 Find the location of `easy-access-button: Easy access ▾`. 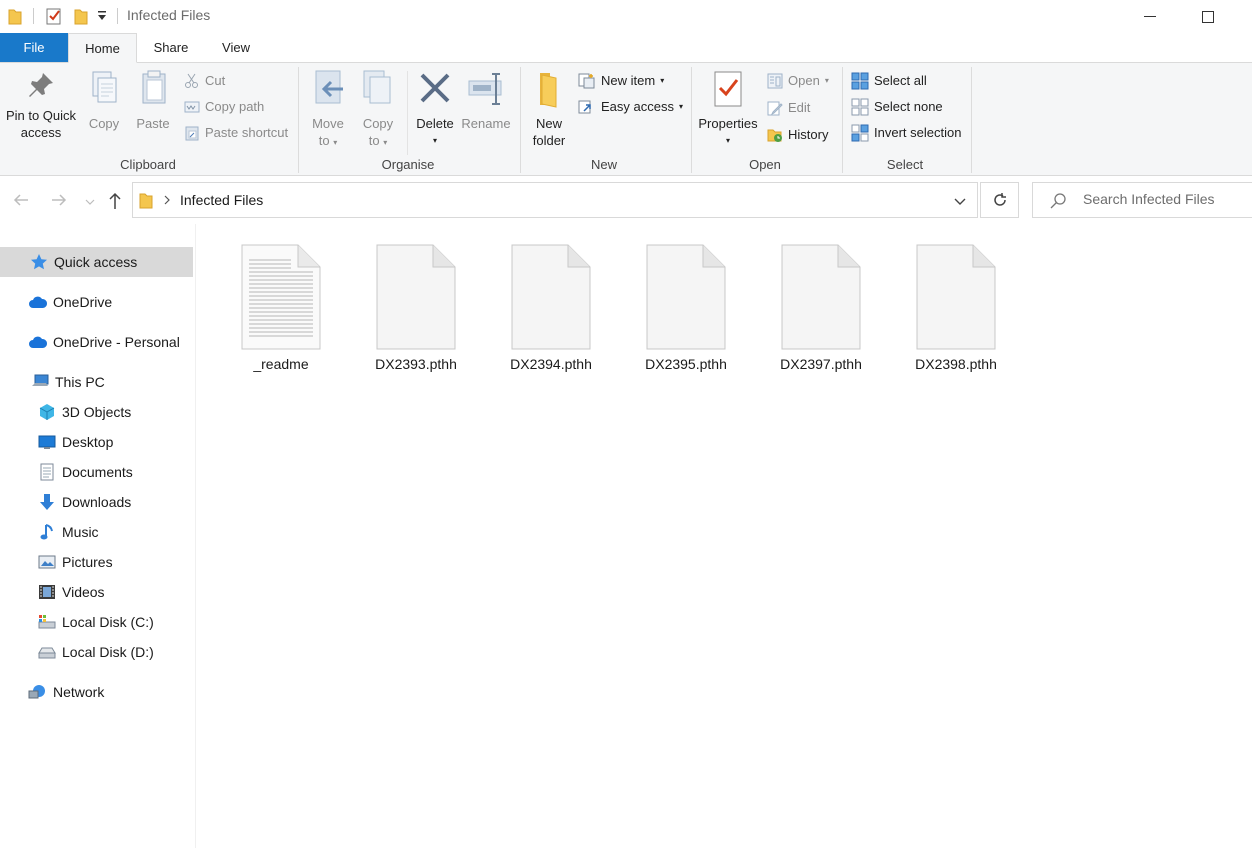

easy-access-button: Easy access ▾ is located at coordinates (630, 107).